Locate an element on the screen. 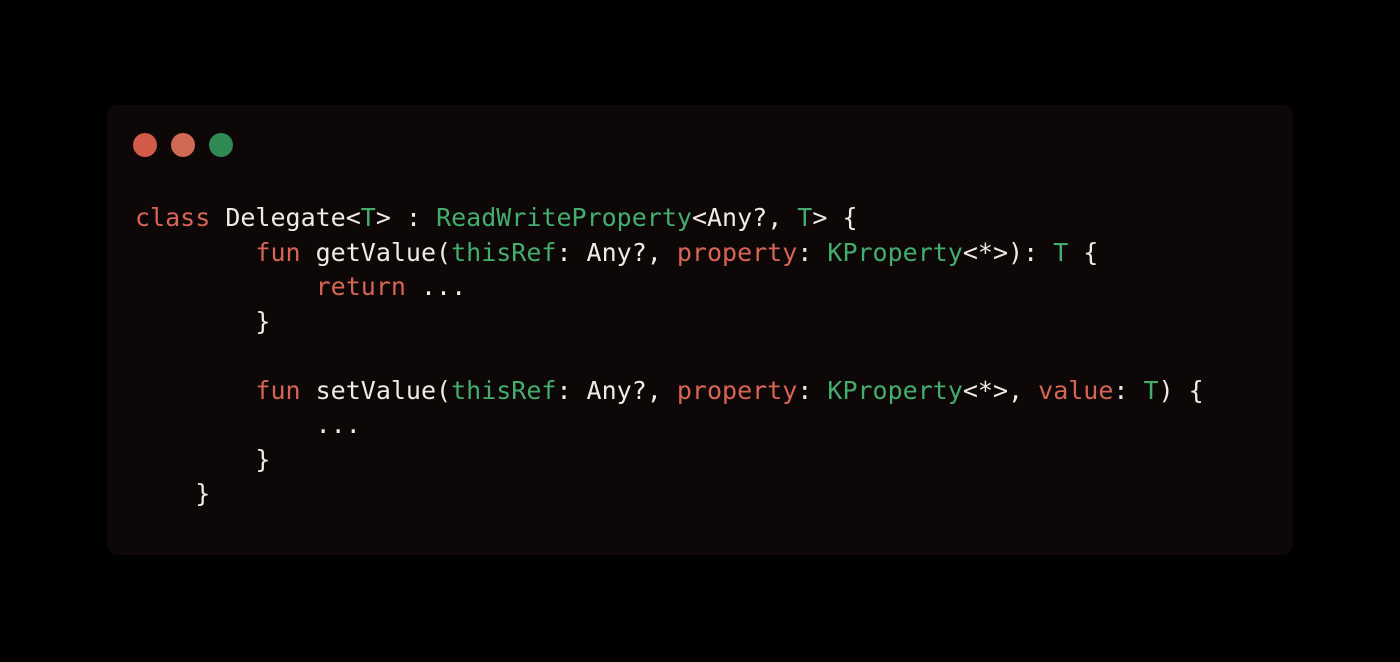  minimize-dot-icon is located at coordinates (183, 145).